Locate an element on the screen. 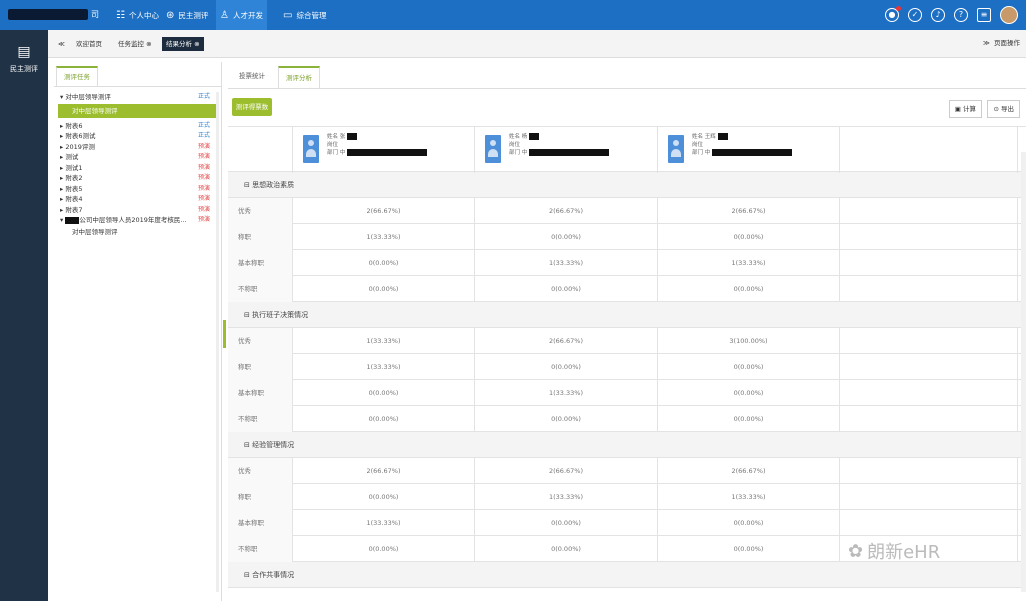 This screenshot has height=601, width=1026. section-title: 合作共事情况 is located at coordinates (273, 575).